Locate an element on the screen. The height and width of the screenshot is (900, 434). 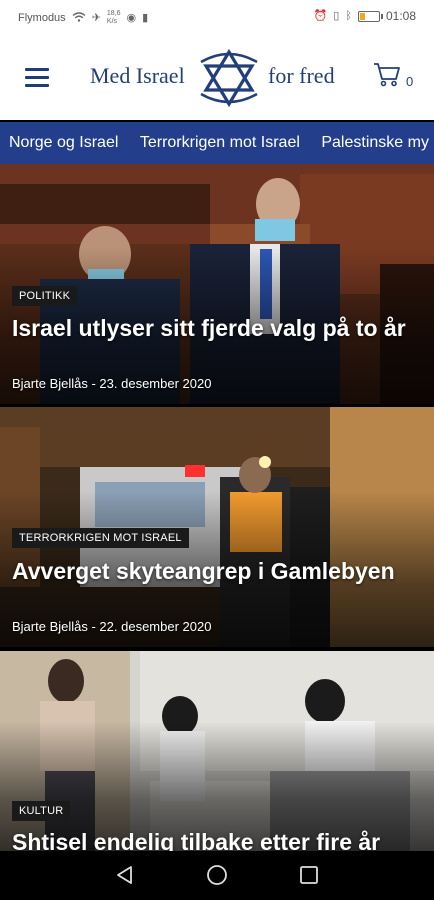
home-icon is located at coordinates (217, 877).